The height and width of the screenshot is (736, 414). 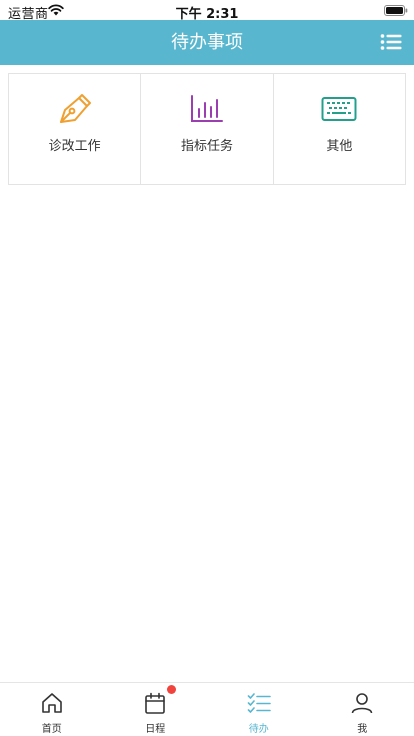 What do you see at coordinates (362, 703) in the screenshot?
I see `user-icon` at bounding box center [362, 703].